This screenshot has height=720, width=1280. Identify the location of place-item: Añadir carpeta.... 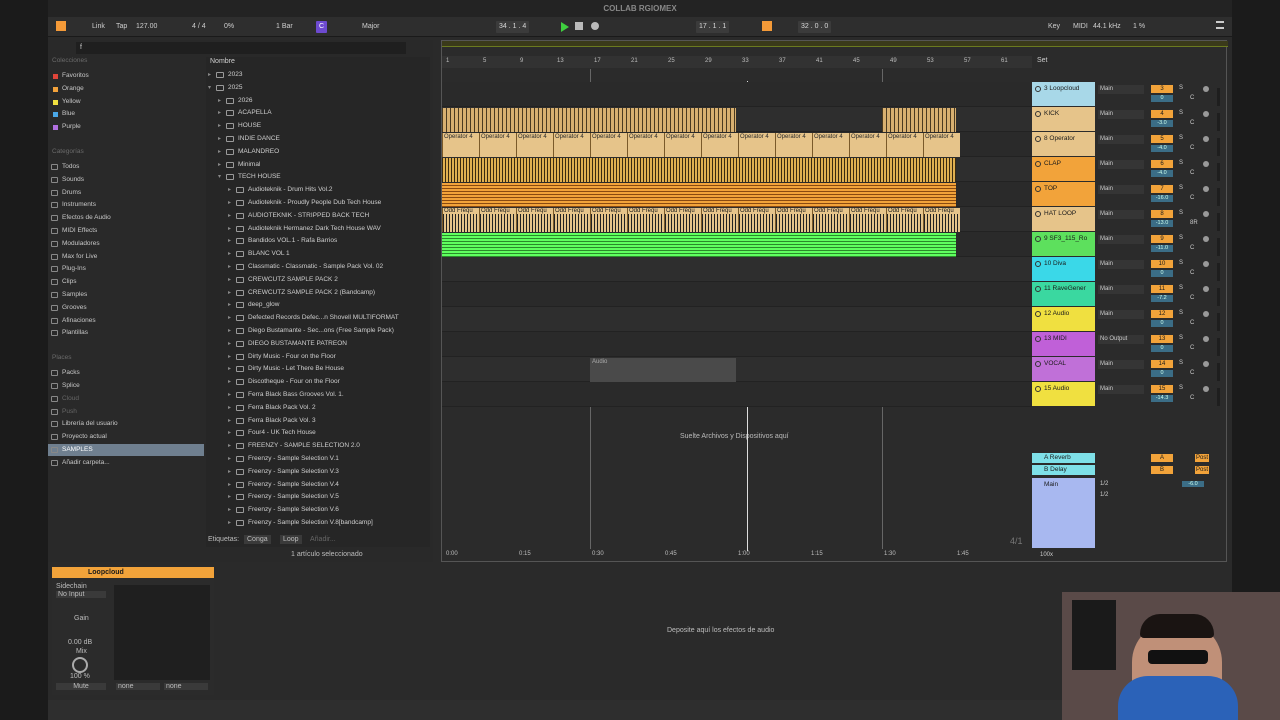
(126, 463).